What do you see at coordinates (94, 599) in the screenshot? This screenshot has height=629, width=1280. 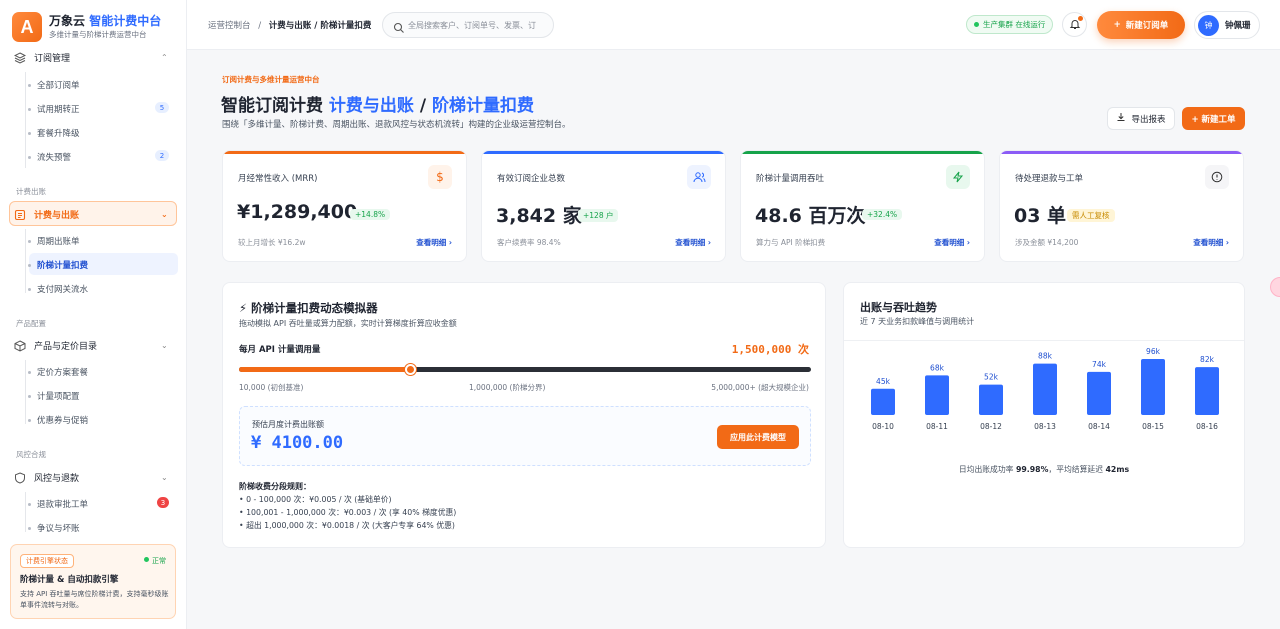 I see `engine-desc: 支持 API 吞吐量与席位阶梯计费，支持毫秒级账单事件流转与对账。` at bounding box center [94, 599].